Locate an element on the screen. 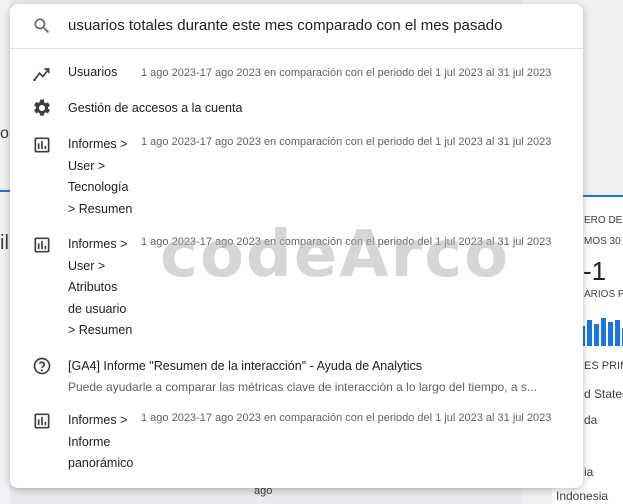  background-card-label: ERO DE is located at coordinates (603, 220).